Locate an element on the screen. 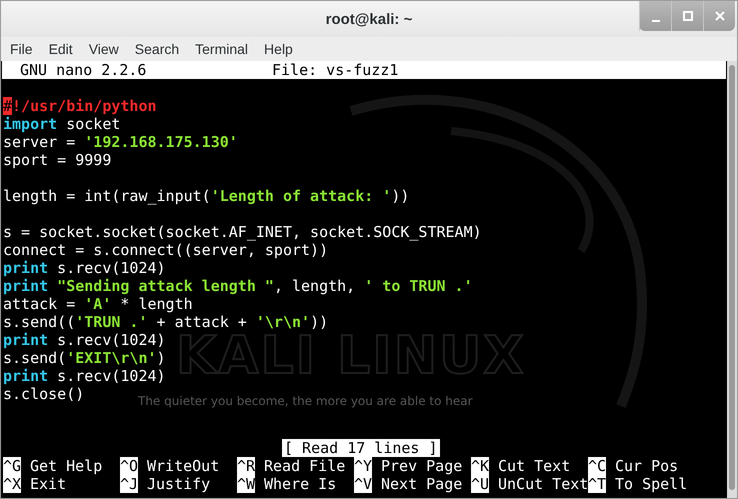 Image resolution: width=738 pixels, height=499 pixels. shortcut-label: Justify is located at coordinates (178, 484).